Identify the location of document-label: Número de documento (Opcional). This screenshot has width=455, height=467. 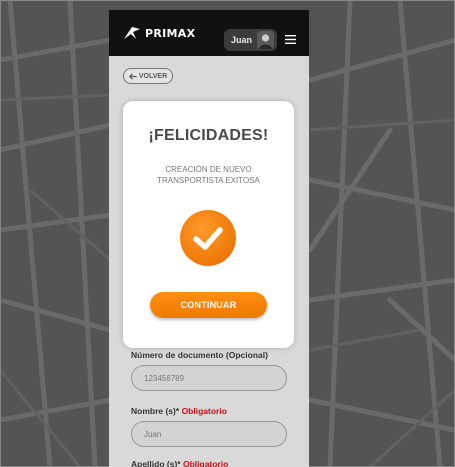
(199, 355).